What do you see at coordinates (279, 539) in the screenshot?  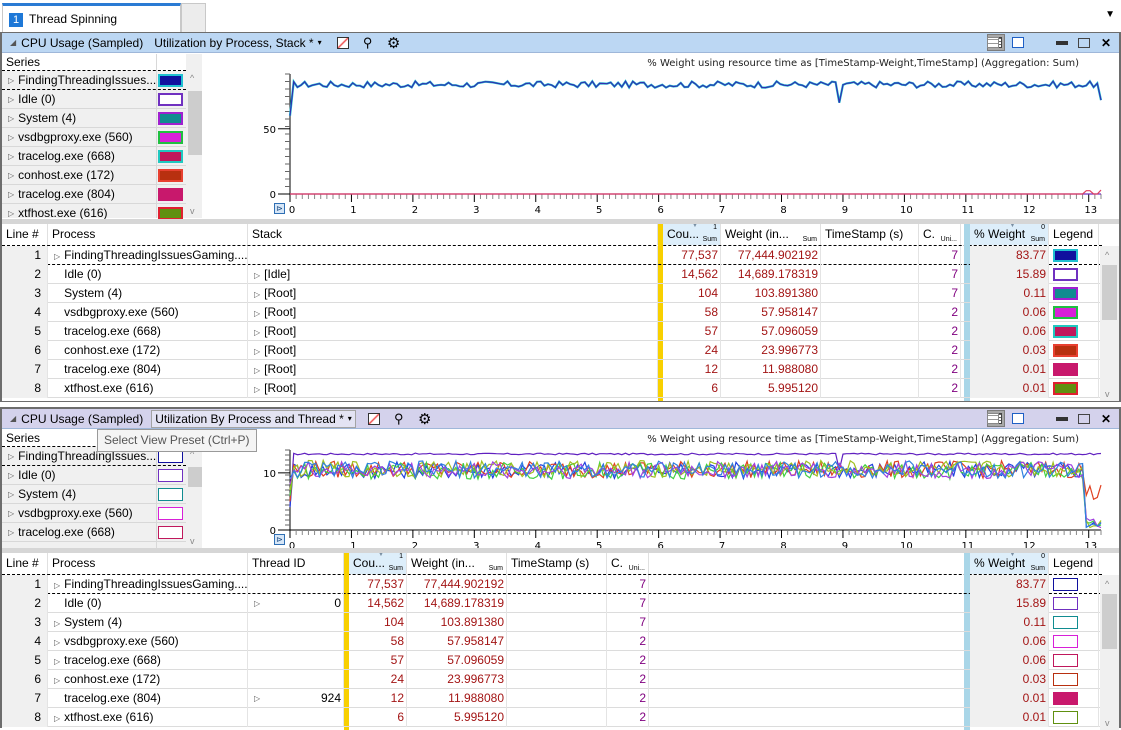 I see `chart-expander-icon: ⊳` at bounding box center [279, 539].